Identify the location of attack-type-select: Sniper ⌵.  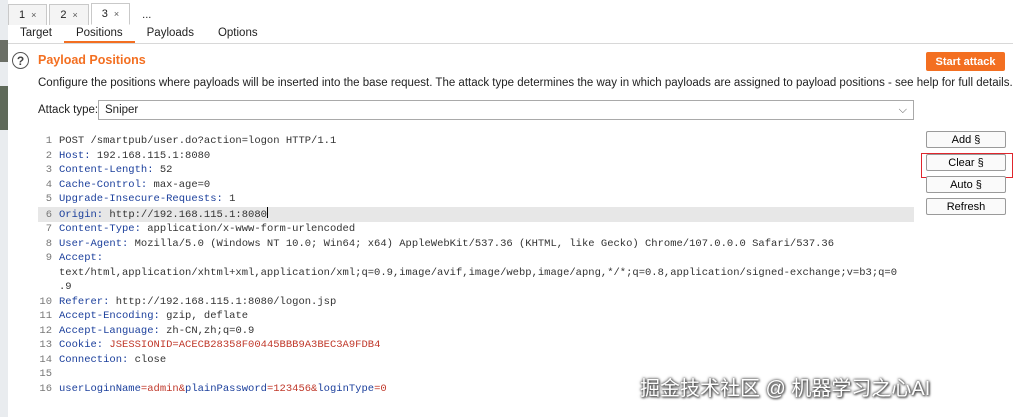
(506, 110).